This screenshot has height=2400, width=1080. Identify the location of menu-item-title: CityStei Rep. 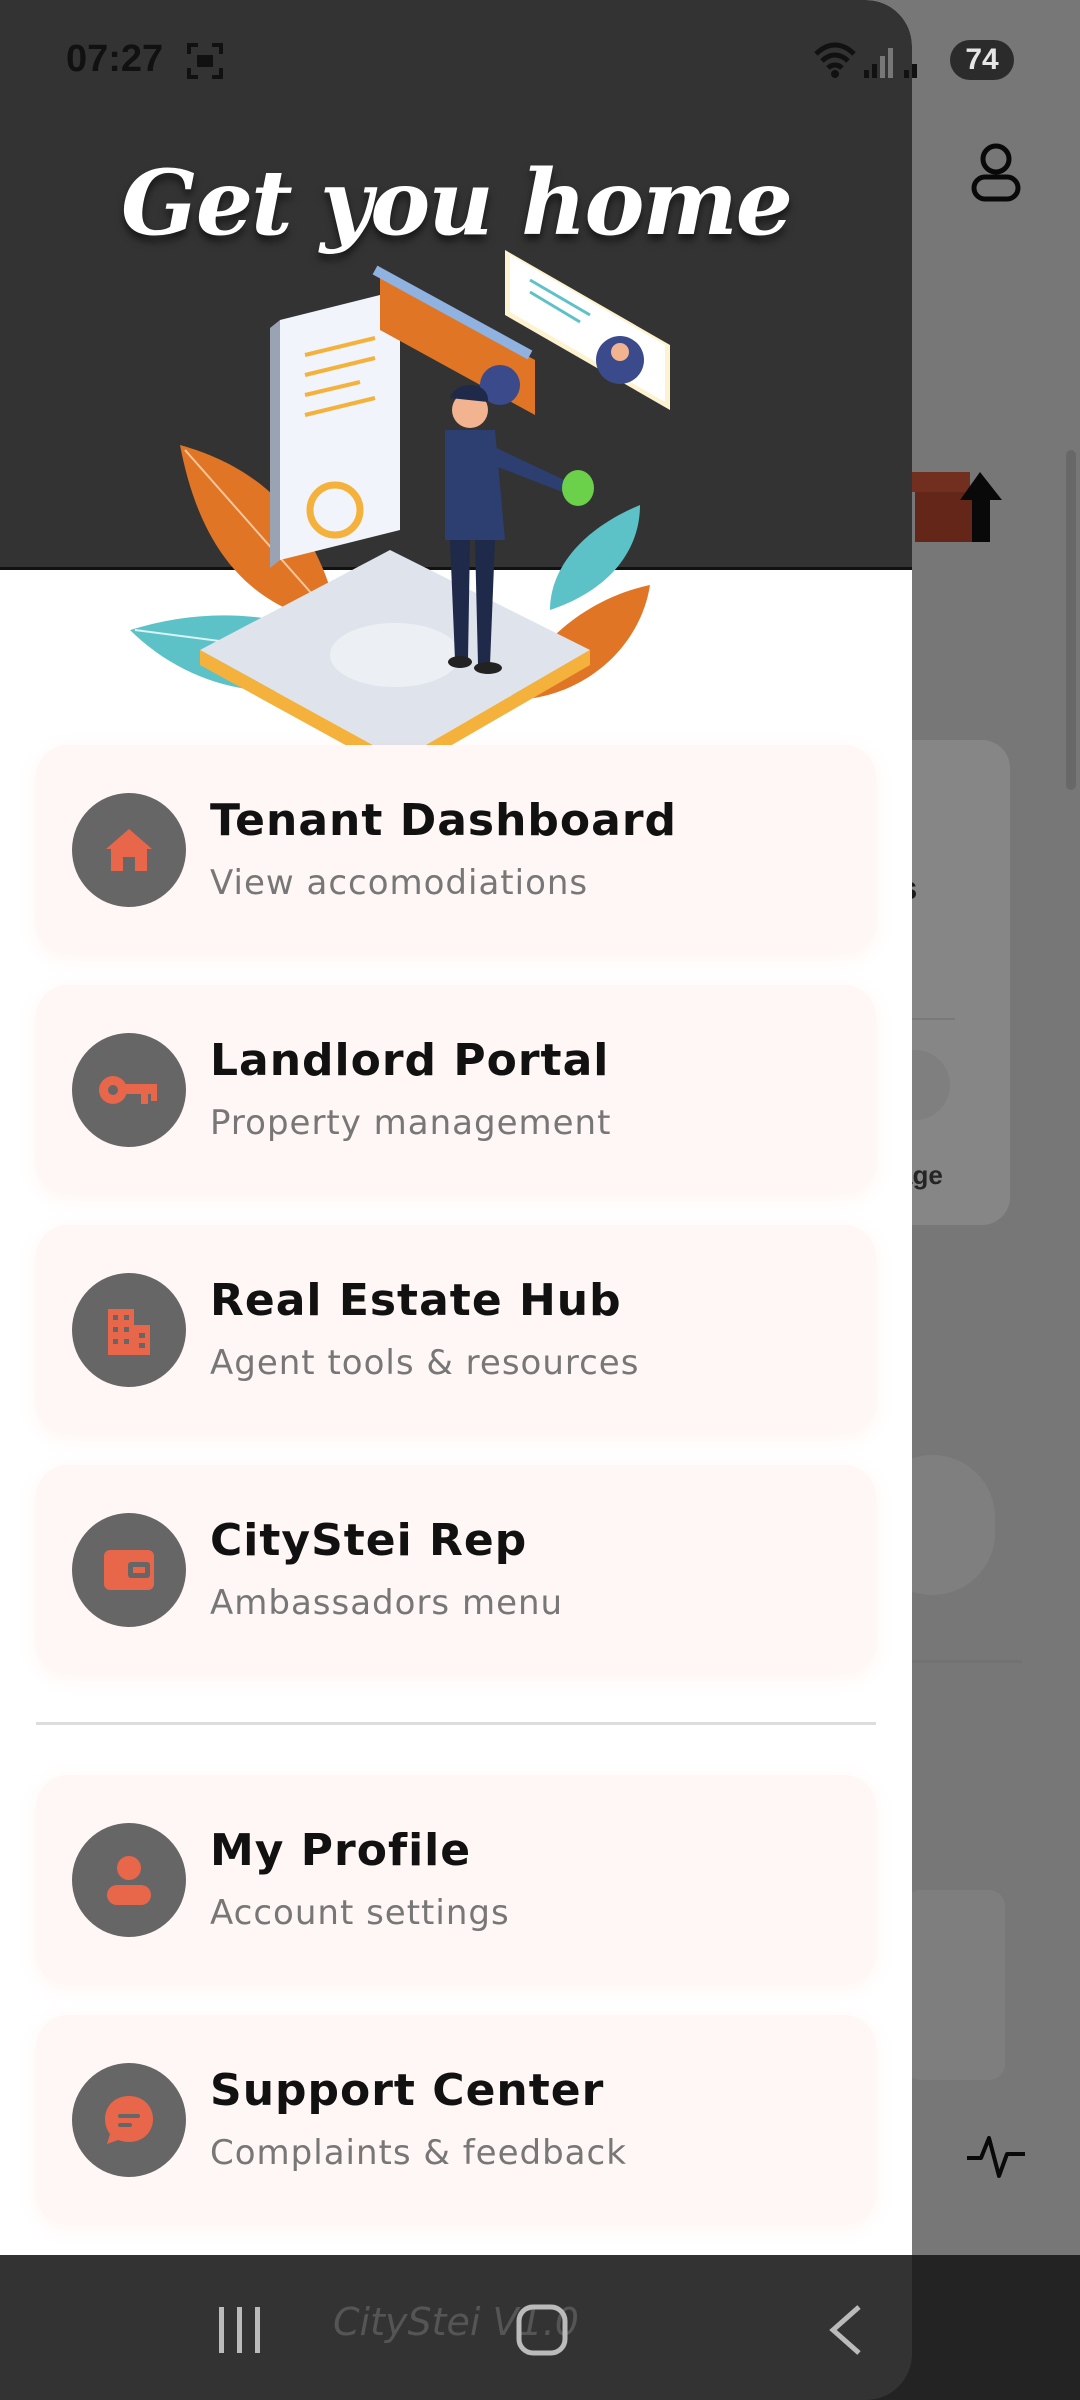
(369, 1540).